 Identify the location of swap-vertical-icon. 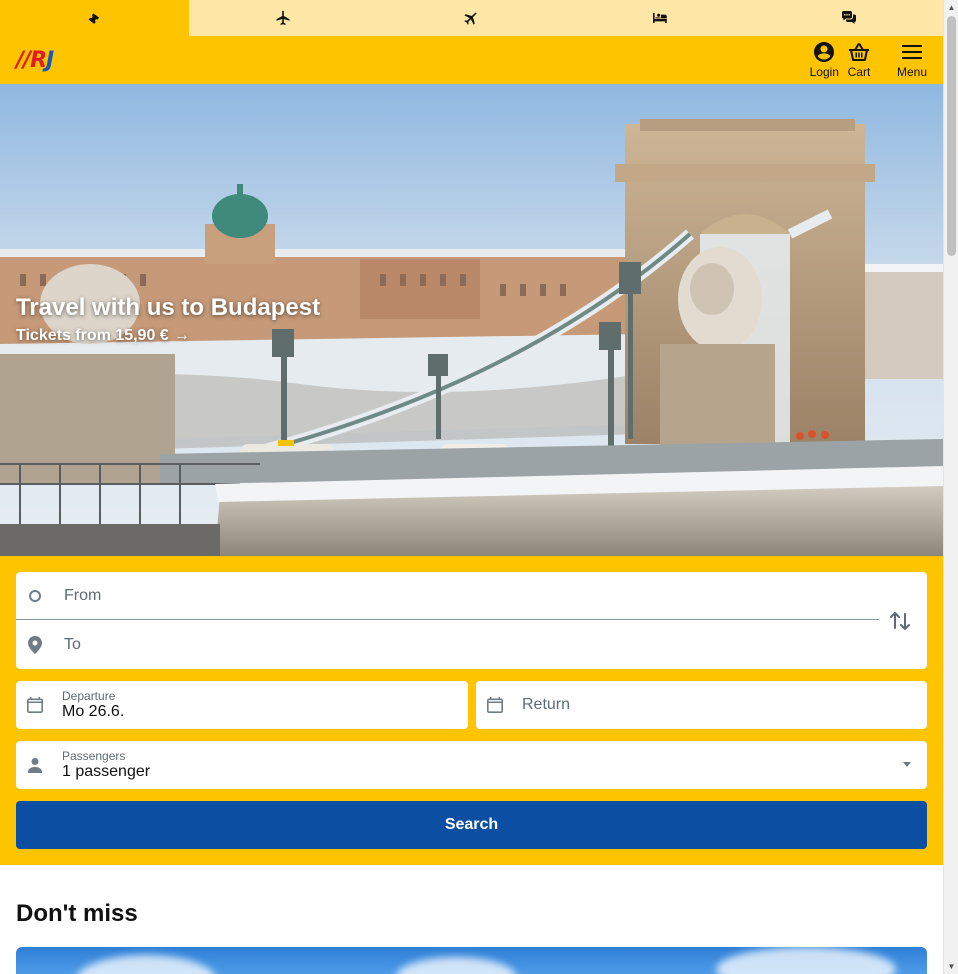
(900, 621).